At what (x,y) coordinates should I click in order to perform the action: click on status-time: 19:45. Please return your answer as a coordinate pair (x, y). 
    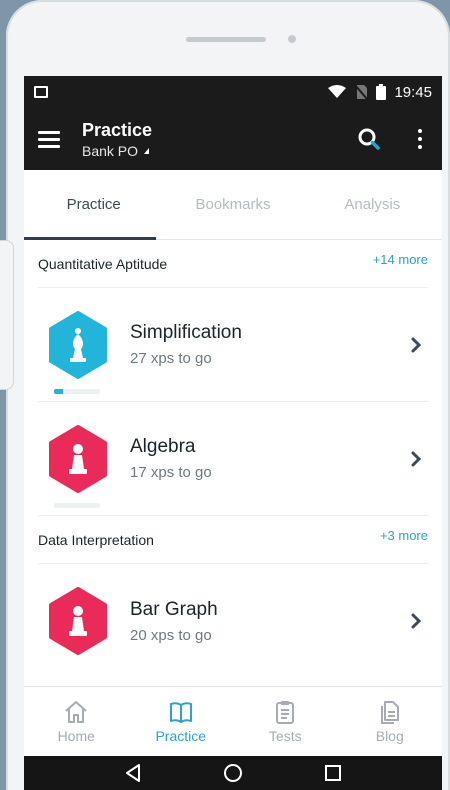
    Looking at the image, I should click on (413, 92).